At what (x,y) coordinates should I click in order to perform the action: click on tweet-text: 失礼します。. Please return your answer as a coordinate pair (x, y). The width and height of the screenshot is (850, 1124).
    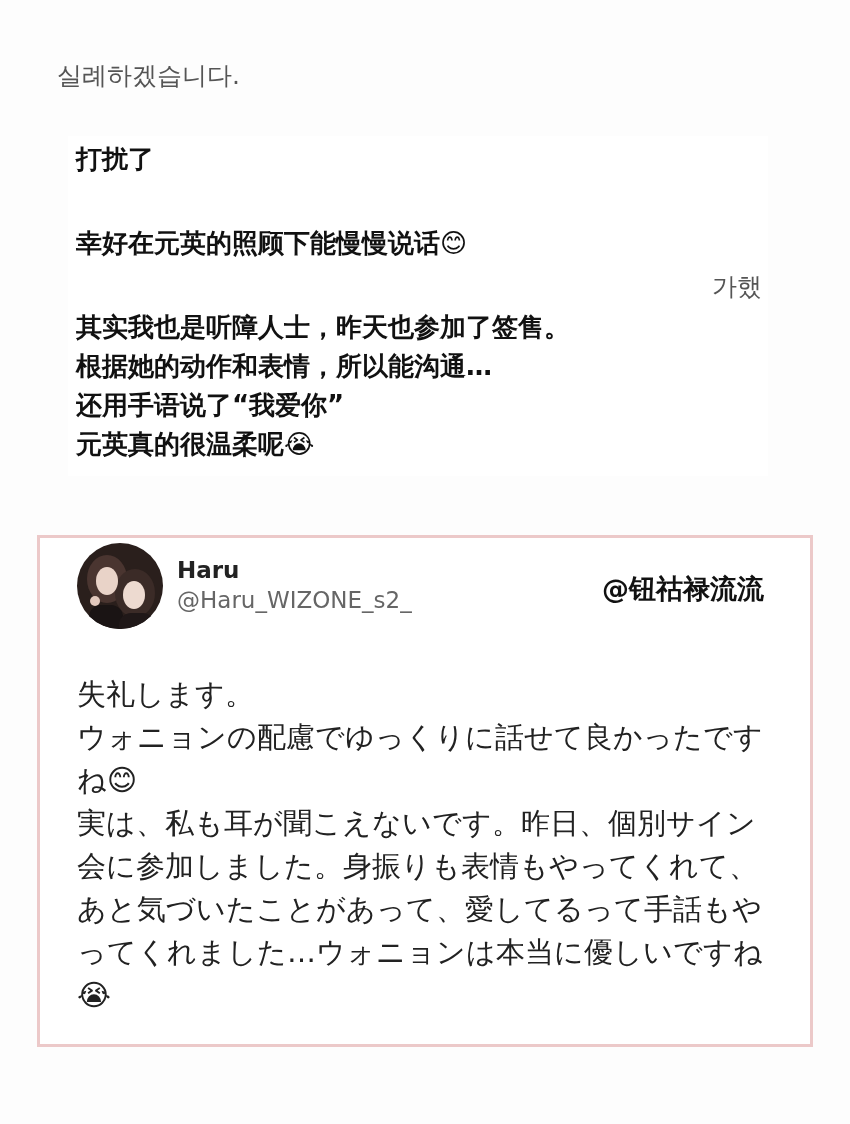
    Looking at the image, I should click on (166, 694).